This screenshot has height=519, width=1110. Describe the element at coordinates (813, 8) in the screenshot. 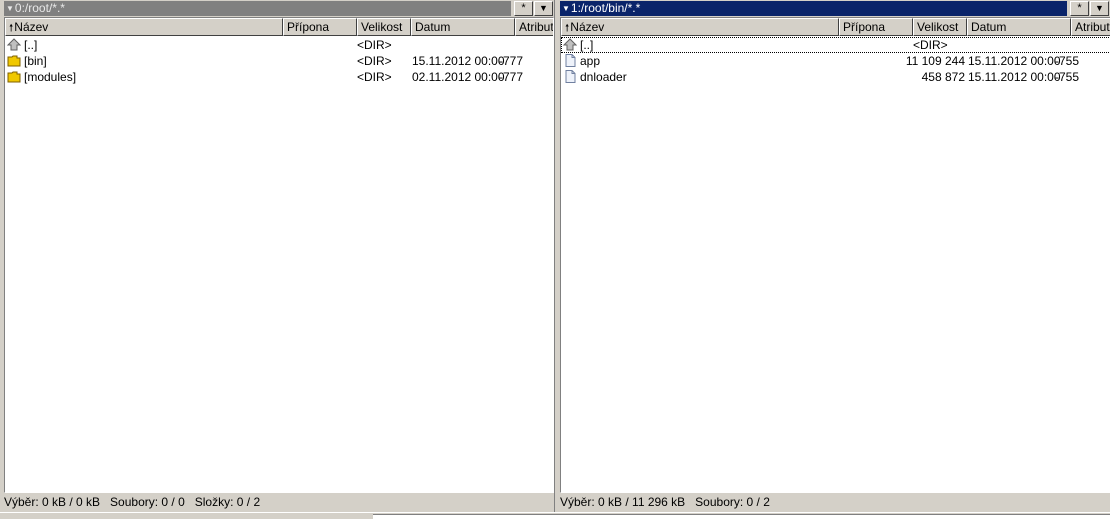

I see `right-path-display: ▼1:/root/bin/*.*` at that location.